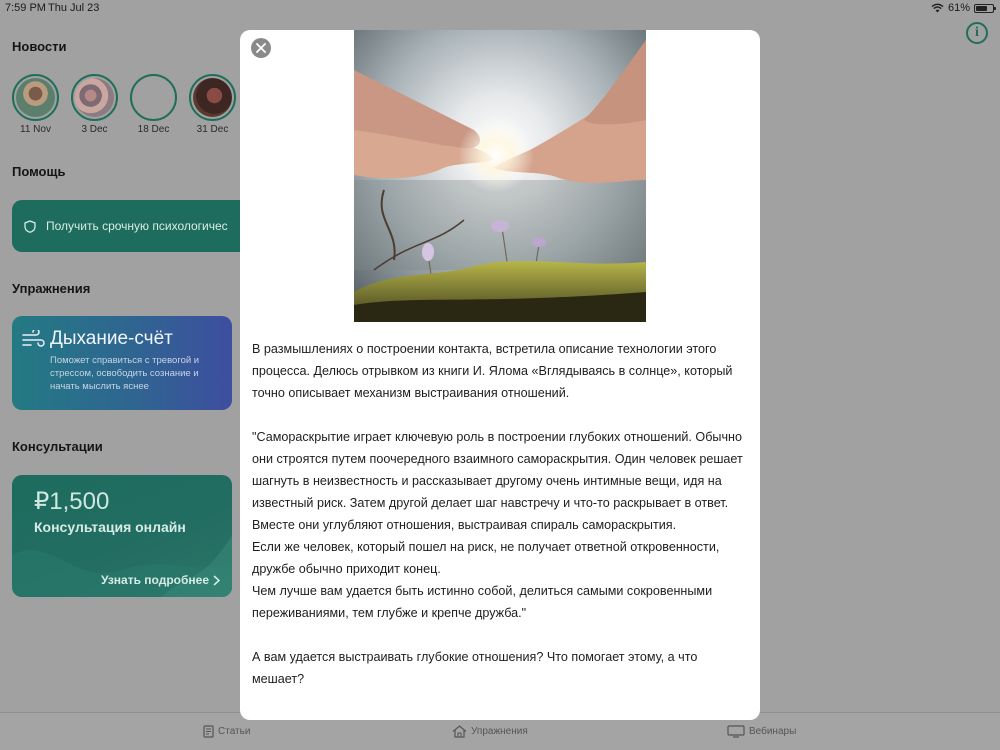 This screenshot has height=750, width=1000. I want to click on help-title: Помощь, so click(39, 171).